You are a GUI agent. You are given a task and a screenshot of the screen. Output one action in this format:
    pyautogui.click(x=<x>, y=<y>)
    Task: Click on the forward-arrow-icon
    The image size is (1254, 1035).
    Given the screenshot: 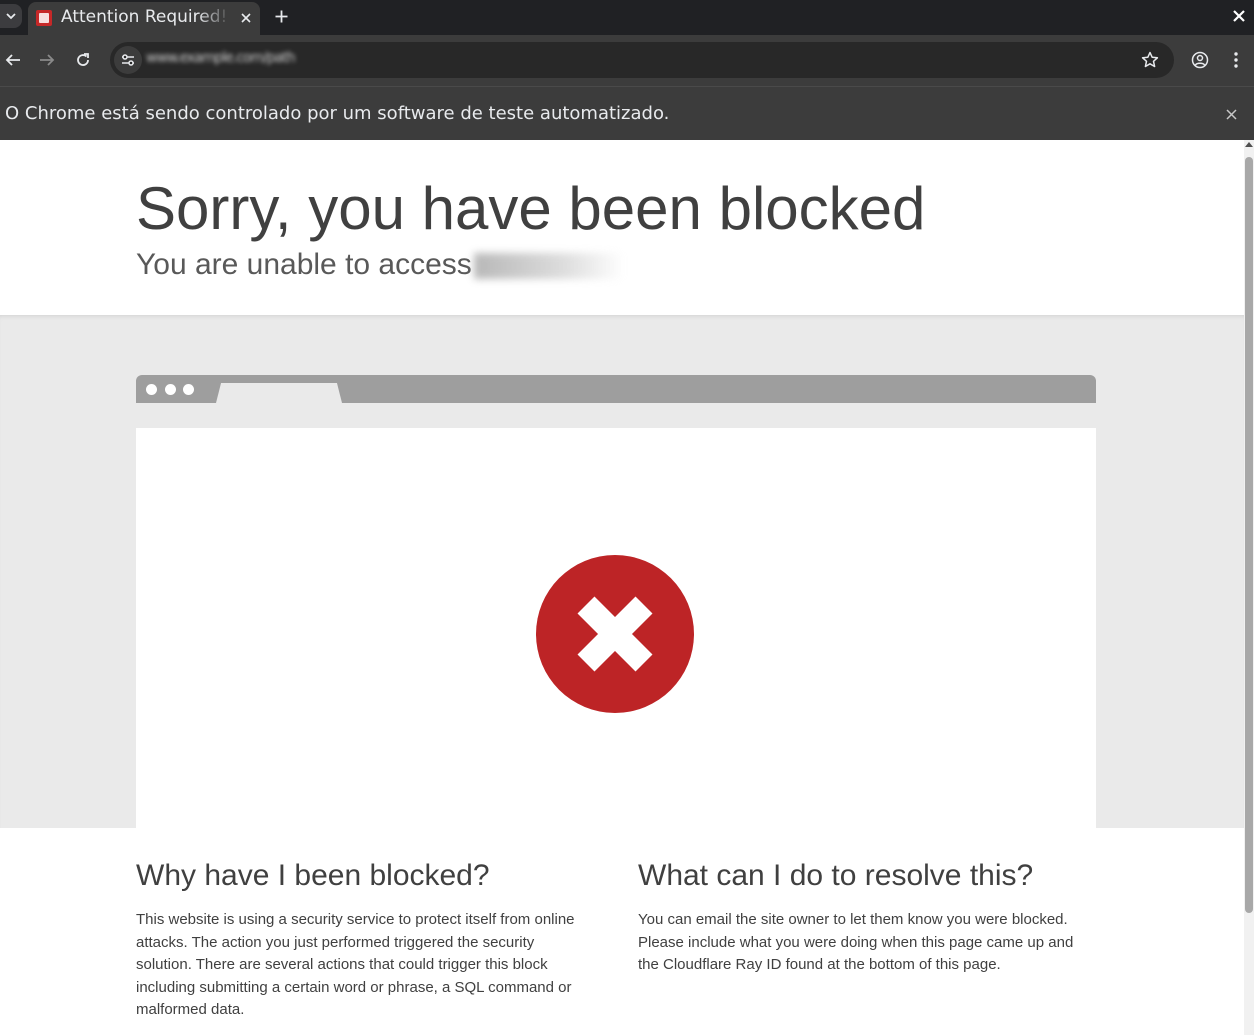 What is the action you would take?
    pyautogui.click(x=47, y=60)
    